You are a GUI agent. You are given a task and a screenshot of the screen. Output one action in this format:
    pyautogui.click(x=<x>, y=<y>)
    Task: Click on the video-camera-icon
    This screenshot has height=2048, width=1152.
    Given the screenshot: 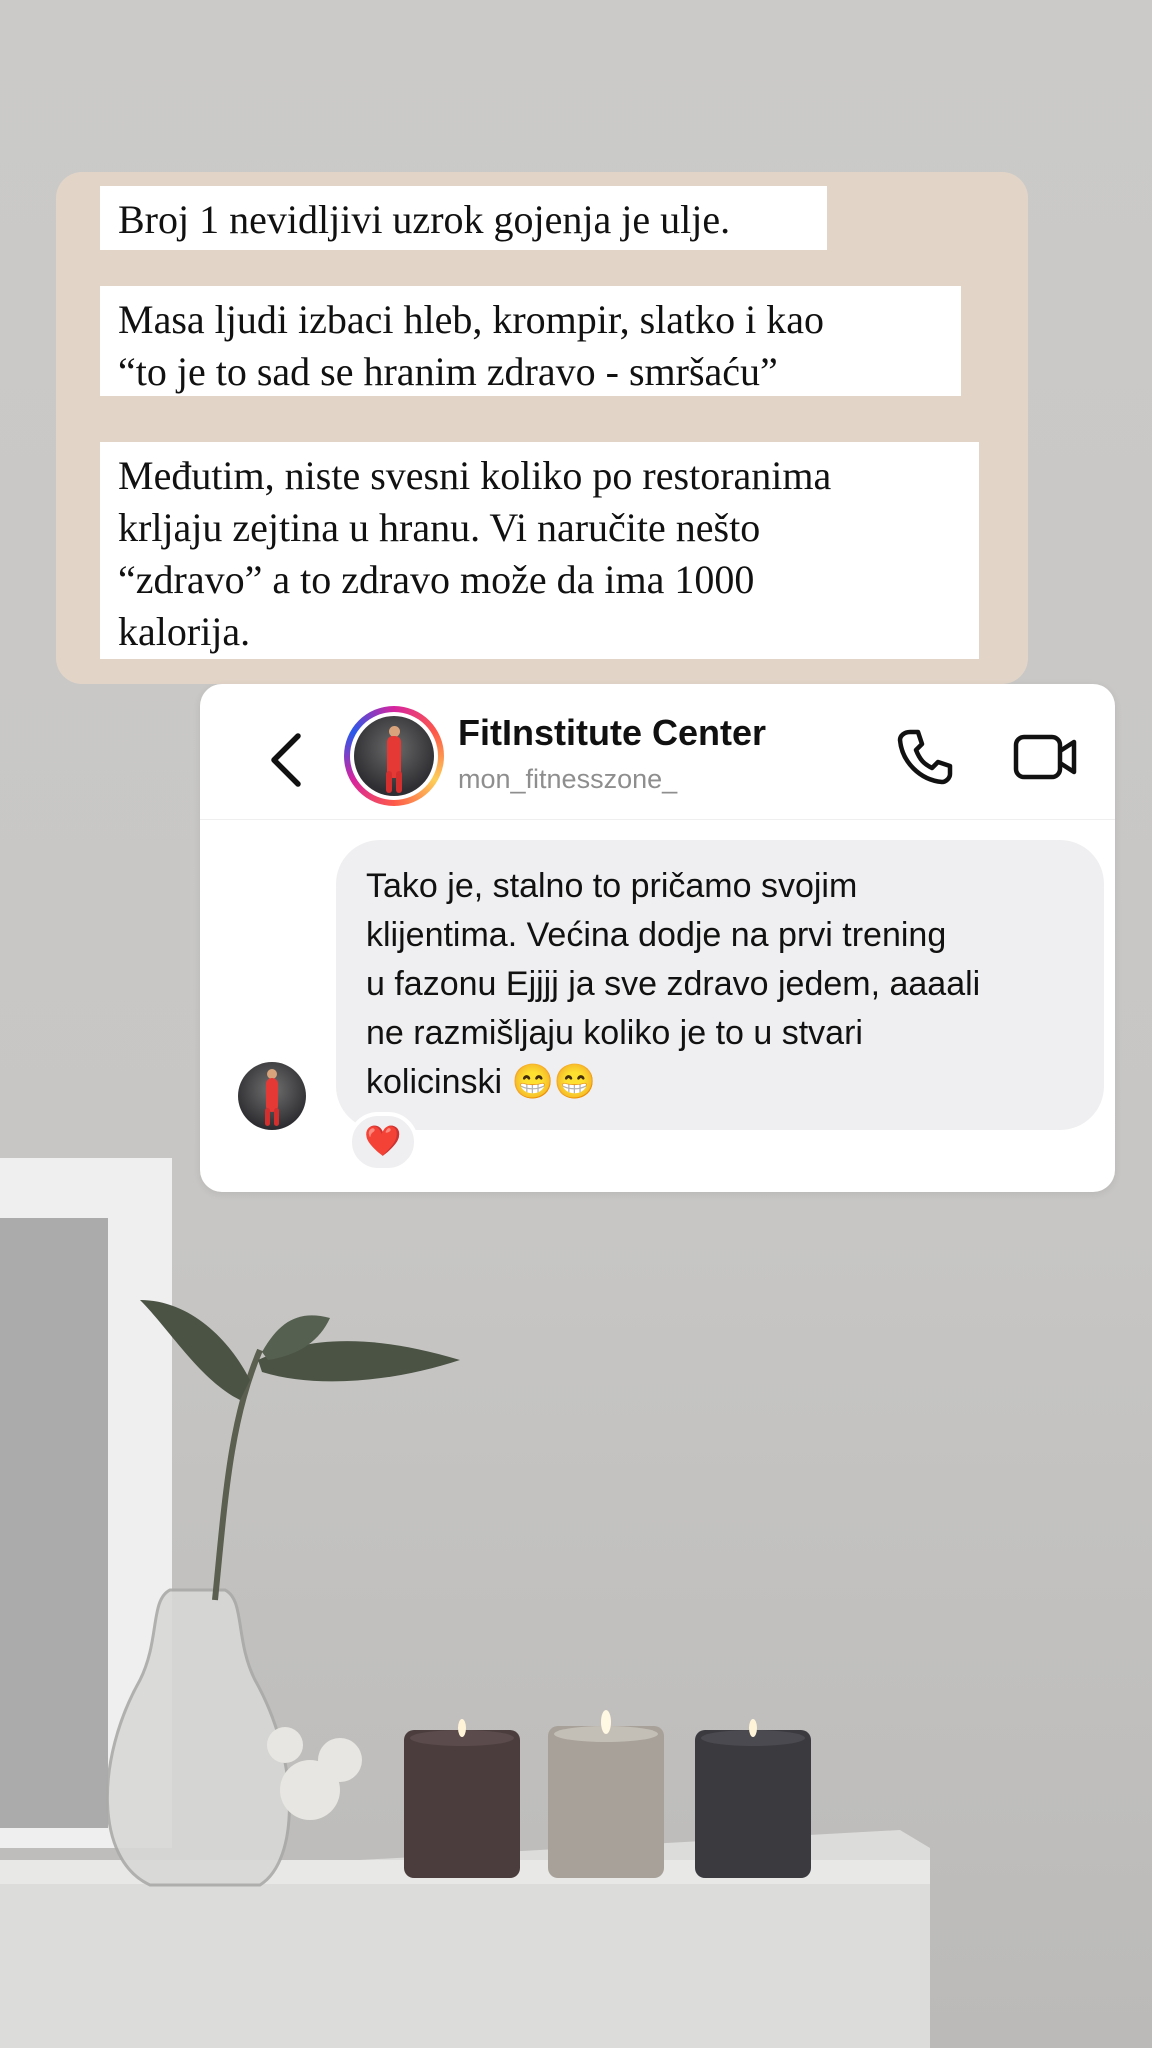 What is the action you would take?
    pyautogui.click(x=1045, y=757)
    